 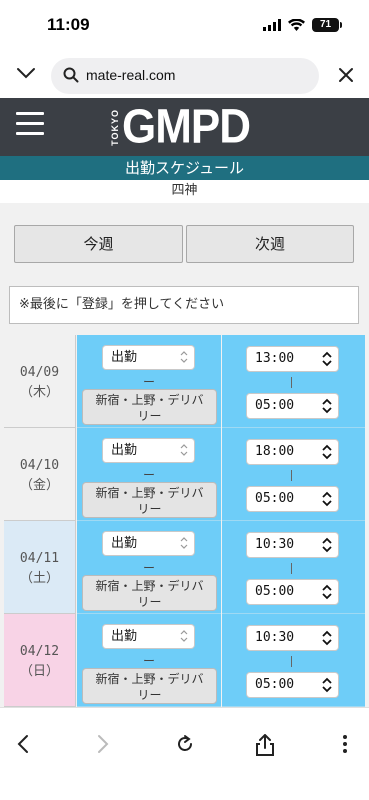 I want to click on status-icons: 71, so click(x=302, y=25).